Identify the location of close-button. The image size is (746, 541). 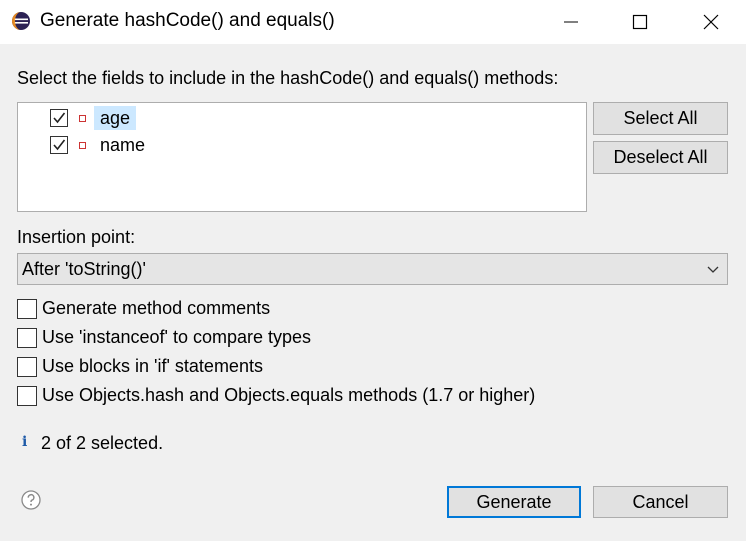
(711, 22).